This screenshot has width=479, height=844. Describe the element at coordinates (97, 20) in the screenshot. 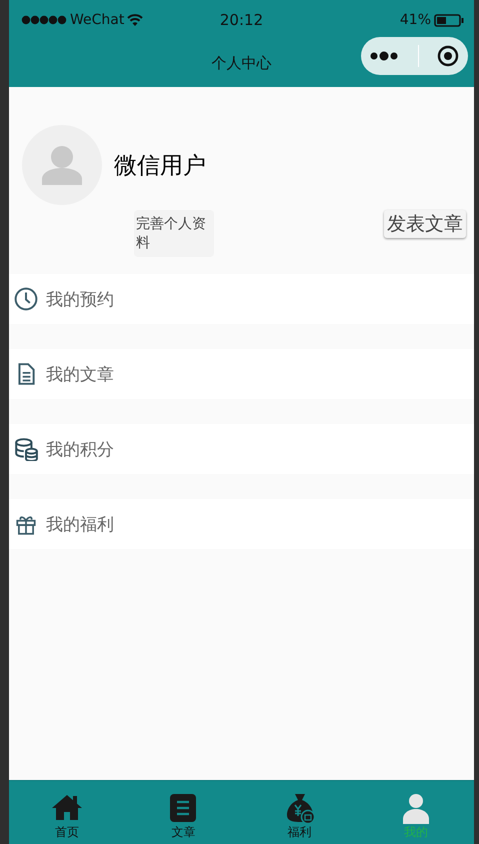

I see `carrier-name: WeChat` at that location.